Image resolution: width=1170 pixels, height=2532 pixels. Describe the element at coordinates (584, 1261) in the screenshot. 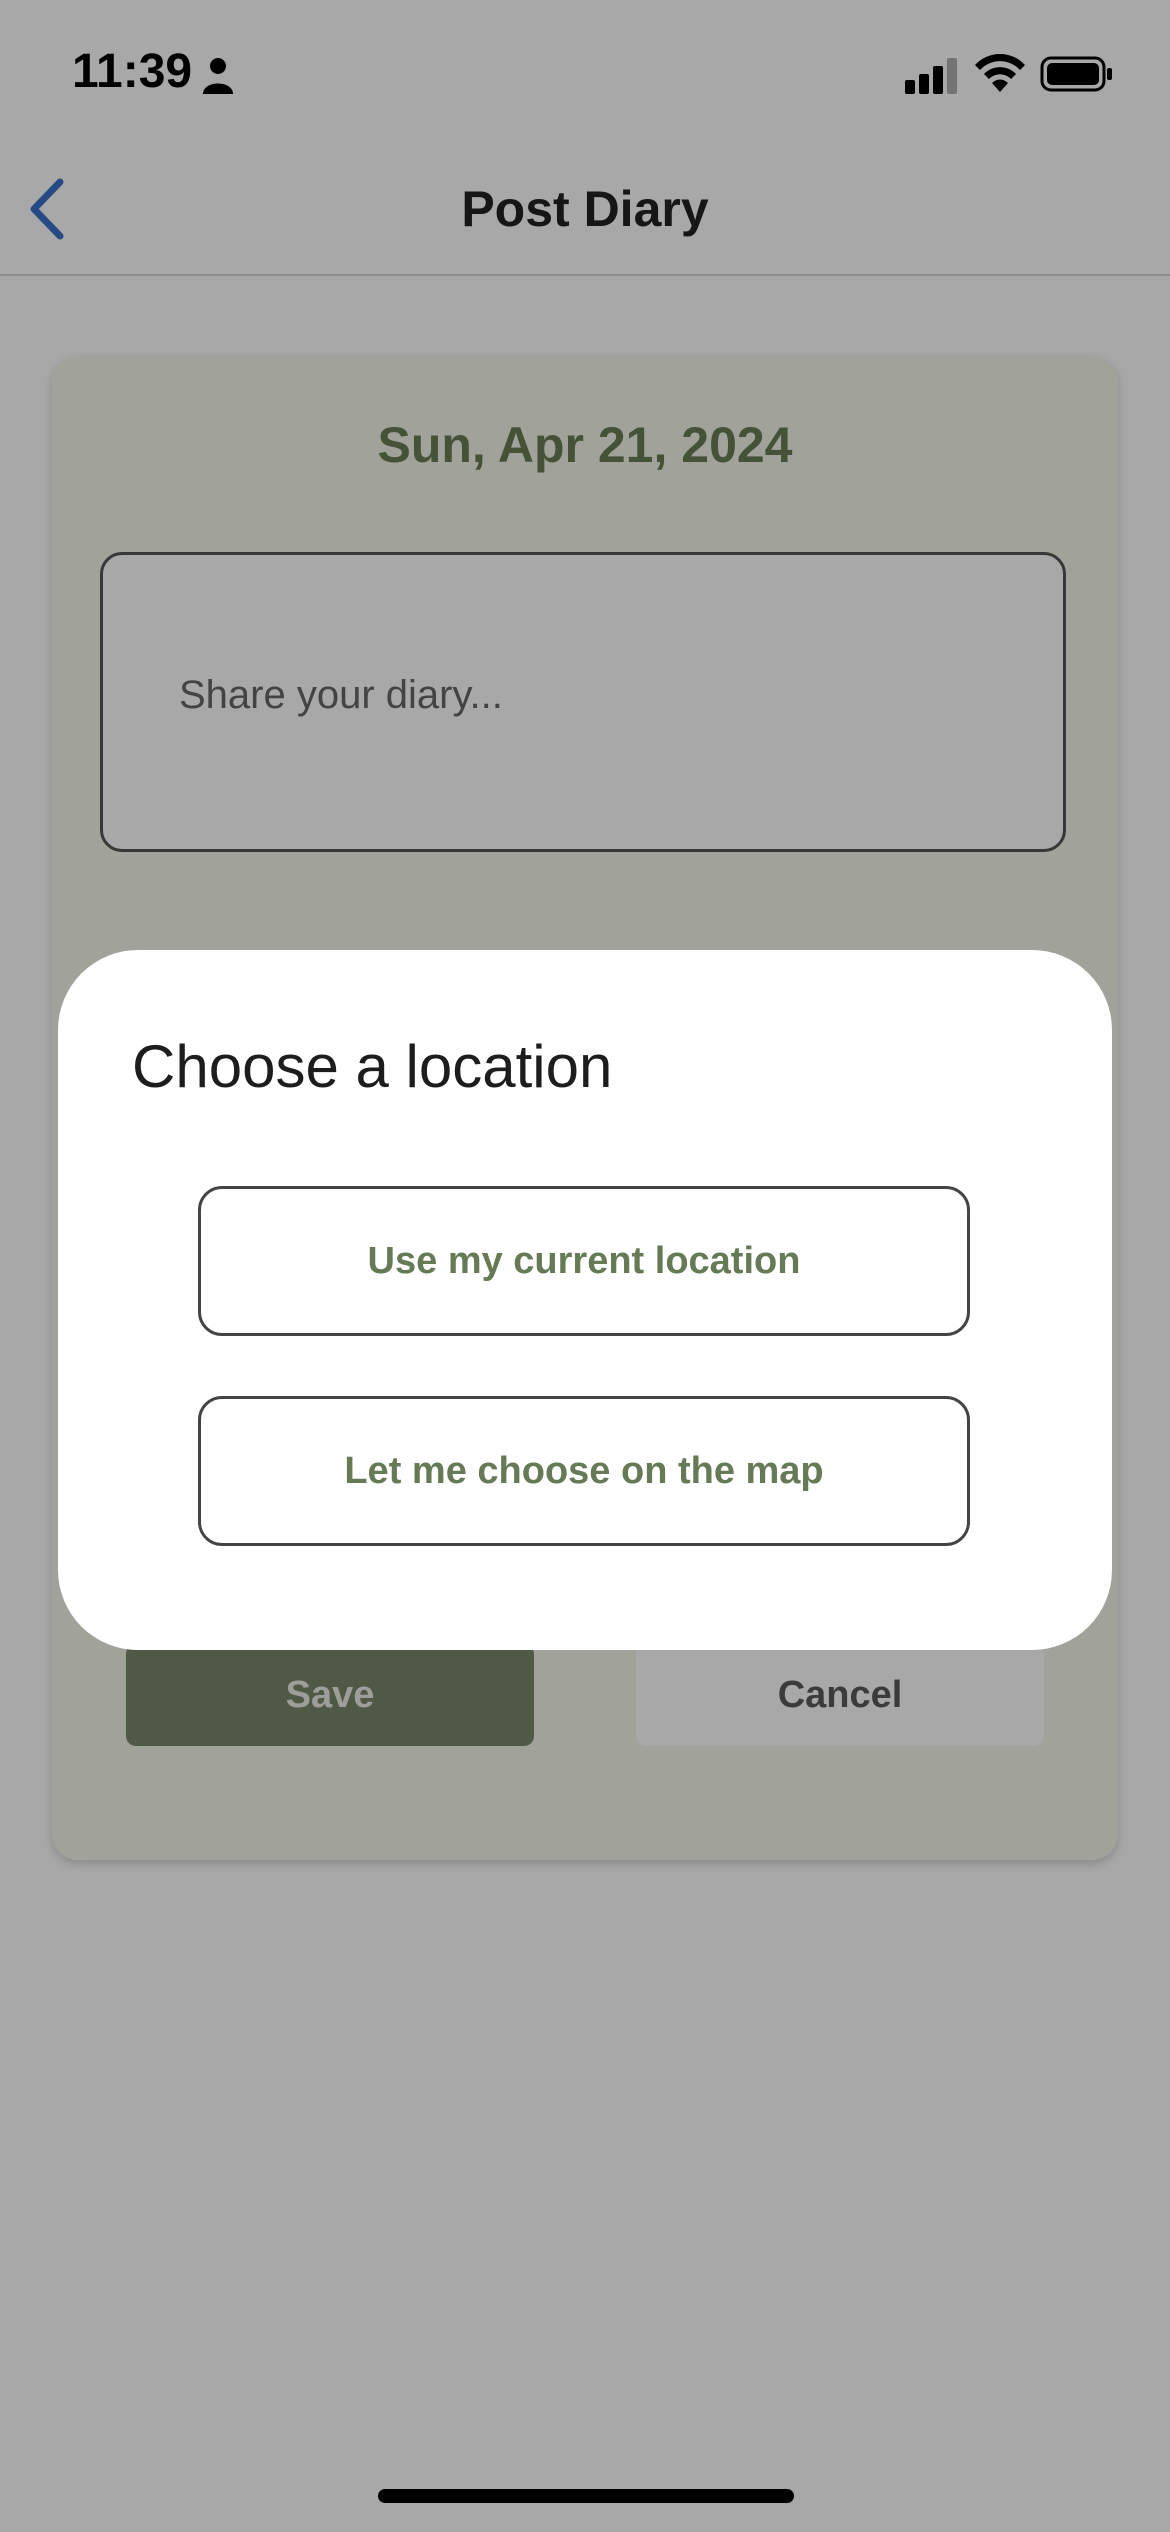

I see `use-current-location-button: Use my current location` at that location.